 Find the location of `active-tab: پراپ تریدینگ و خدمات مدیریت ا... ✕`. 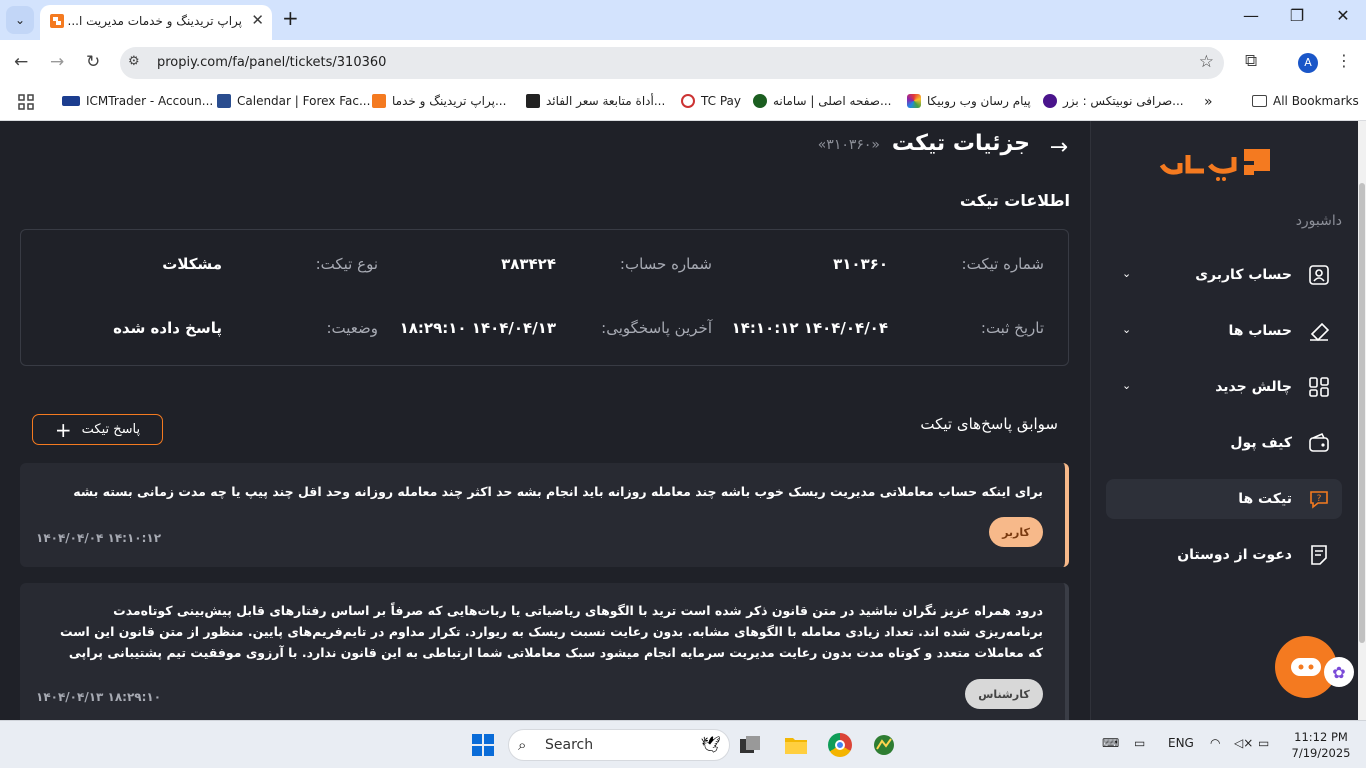

active-tab: پراپ تریدینگ و خدمات مدیریت ا... ✕ is located at coordinates (156, 22).